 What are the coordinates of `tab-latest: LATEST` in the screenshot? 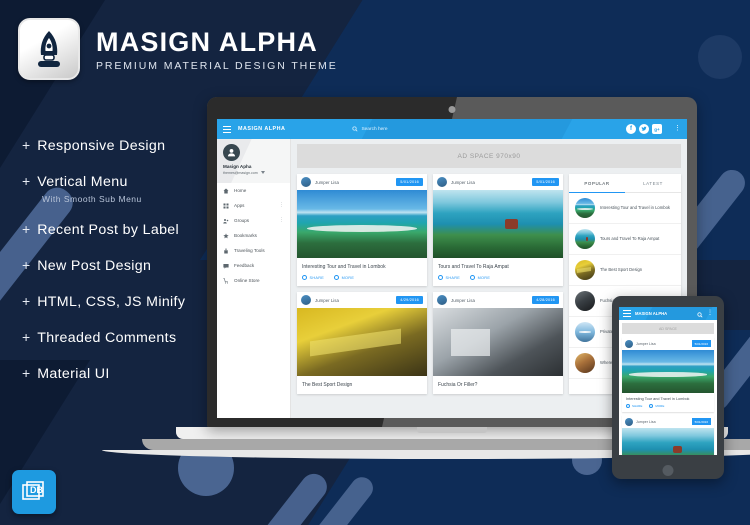 It's located at (653, 183).